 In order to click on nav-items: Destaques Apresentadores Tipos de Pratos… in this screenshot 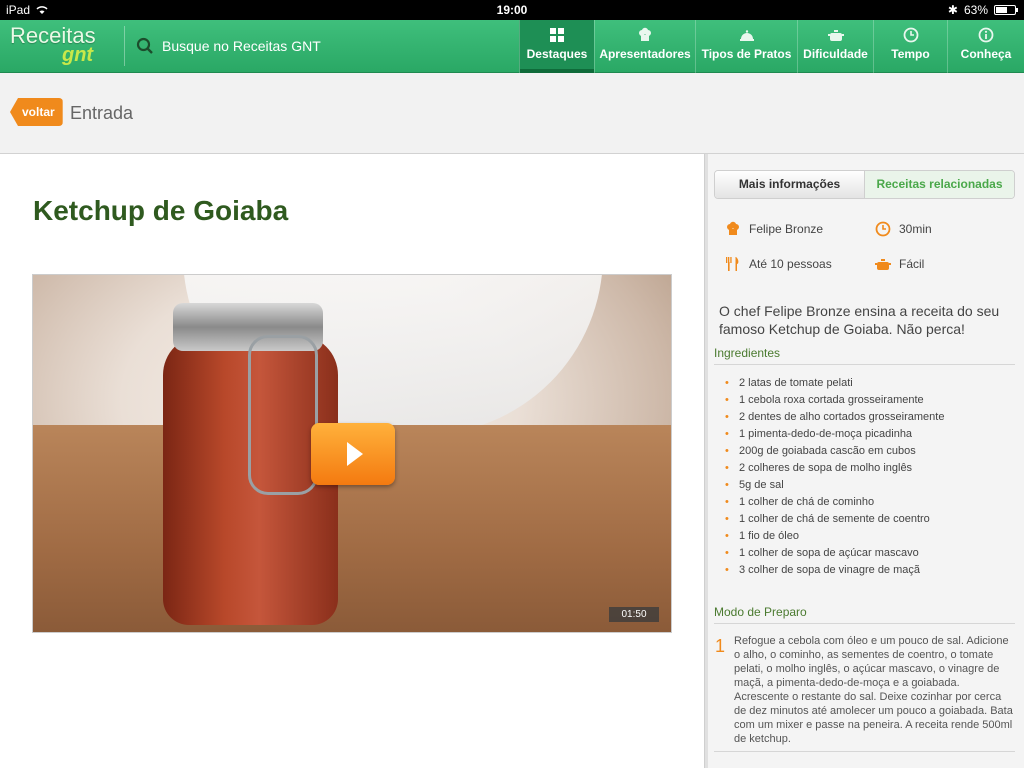, I will do `click(771, 46)`.